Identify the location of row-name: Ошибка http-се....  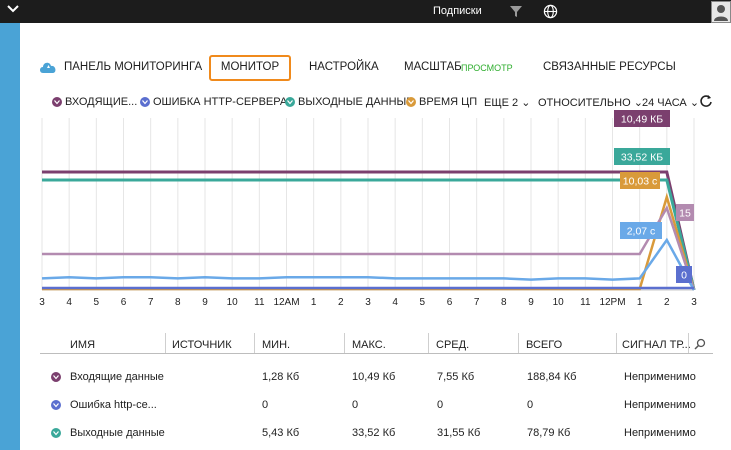
(113, 405).